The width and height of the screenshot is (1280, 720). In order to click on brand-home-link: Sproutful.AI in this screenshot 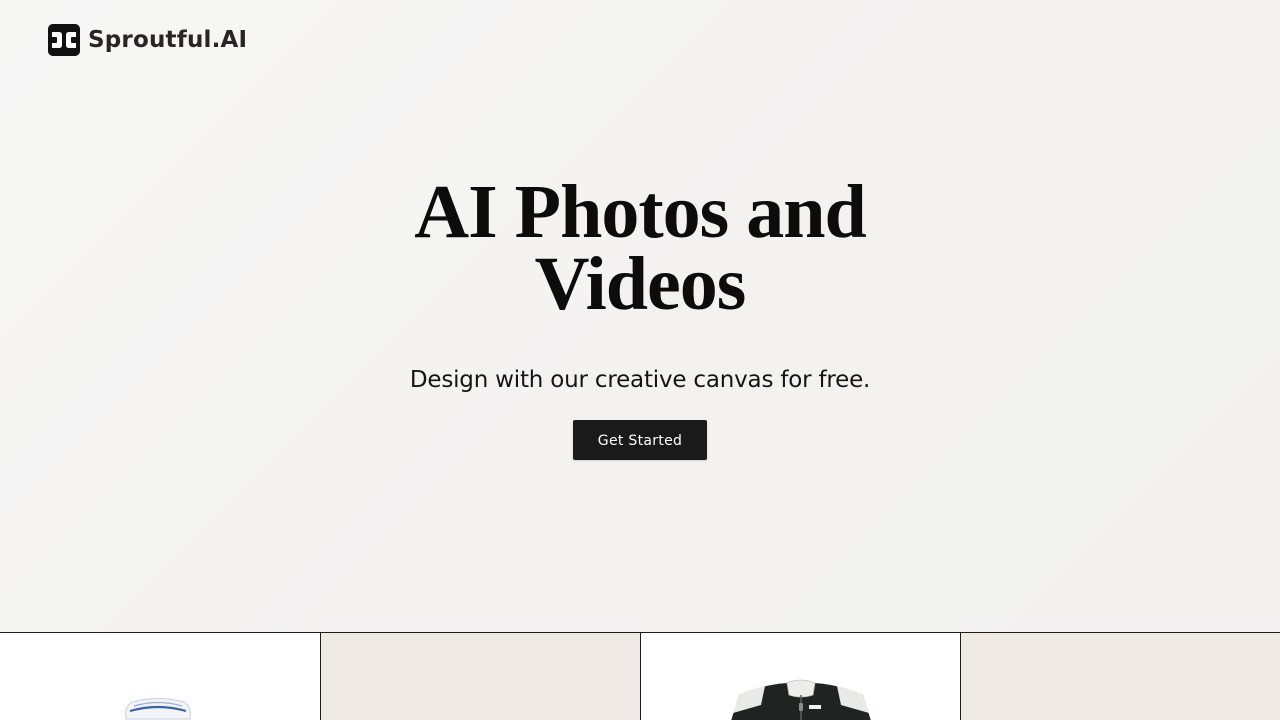, I will do `click(147, 40)`.